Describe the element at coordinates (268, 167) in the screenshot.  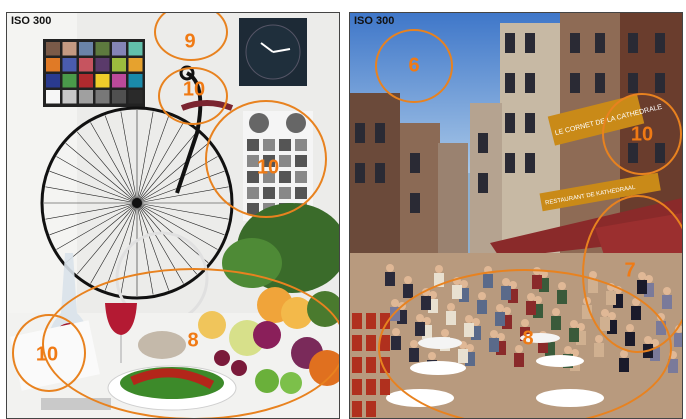
I see `quality-score-10-target: 10` at that location.